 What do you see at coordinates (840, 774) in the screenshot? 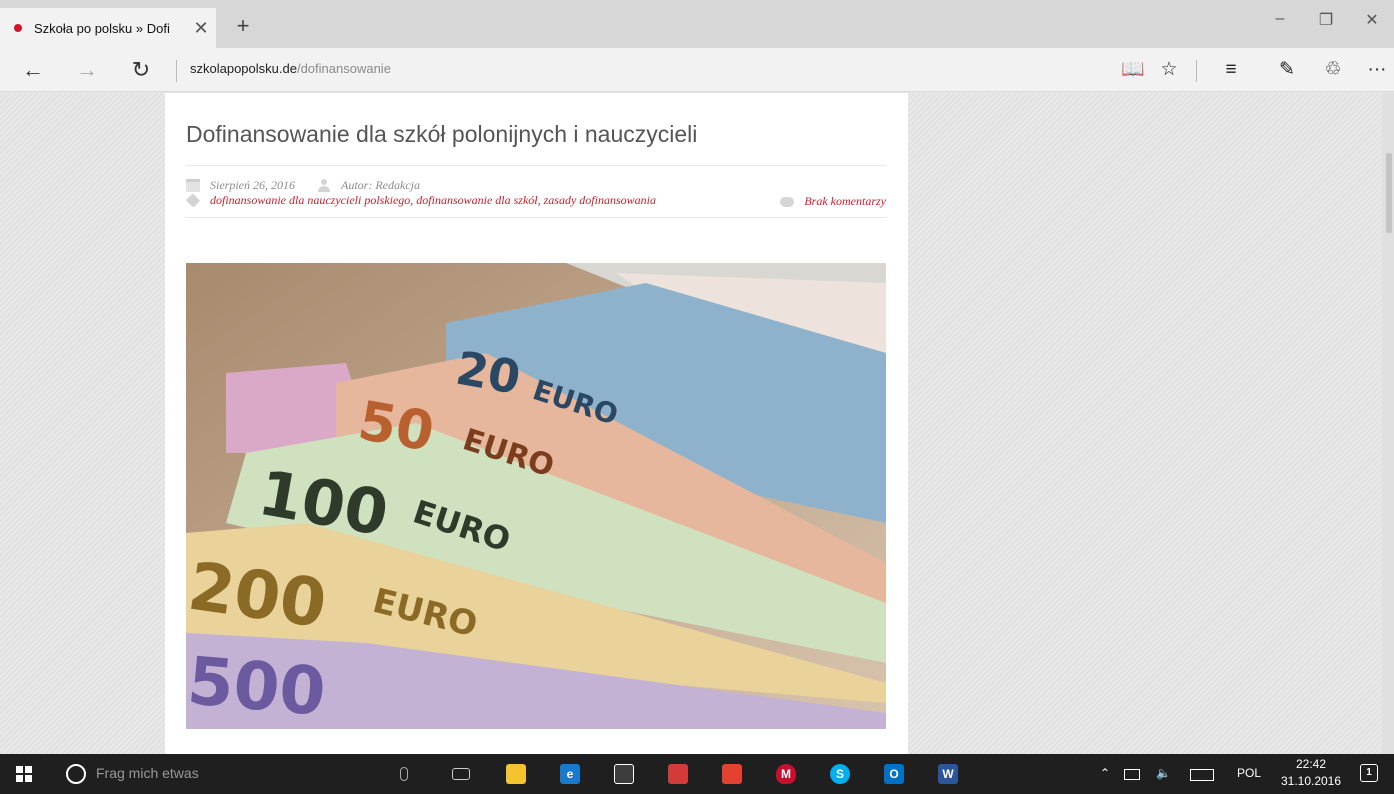
I see `skype-icon: S` at bounding box center [840, 774].